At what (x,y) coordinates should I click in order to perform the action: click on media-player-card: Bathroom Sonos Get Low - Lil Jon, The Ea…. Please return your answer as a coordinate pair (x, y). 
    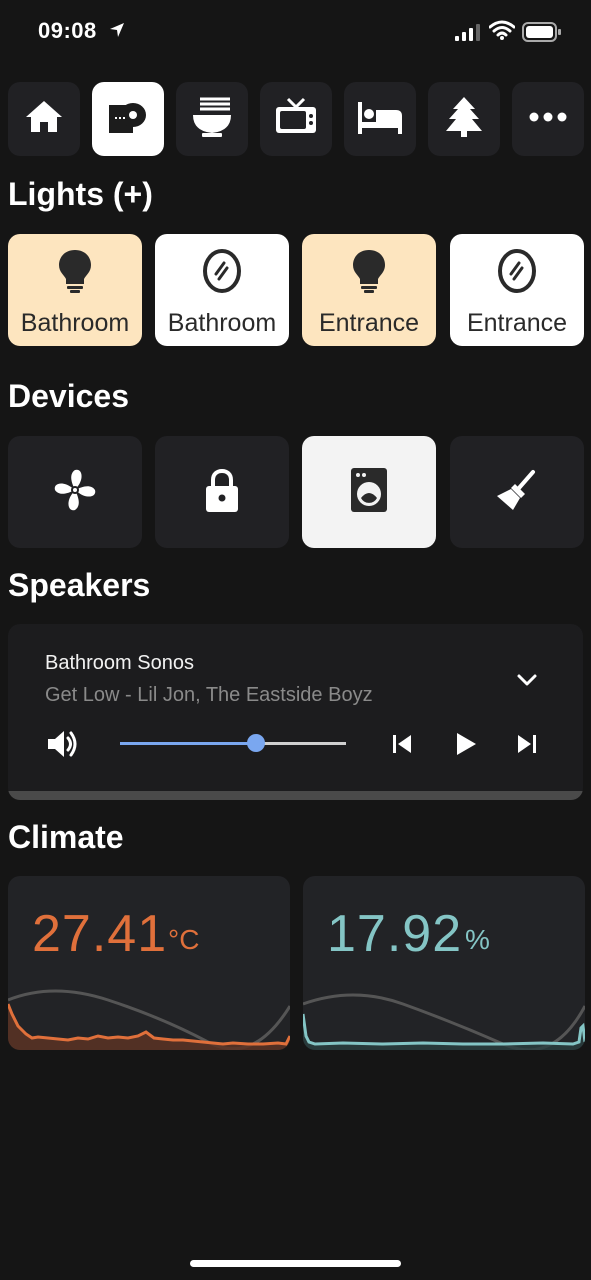
    Looking at the image, I should click on (295, 712).